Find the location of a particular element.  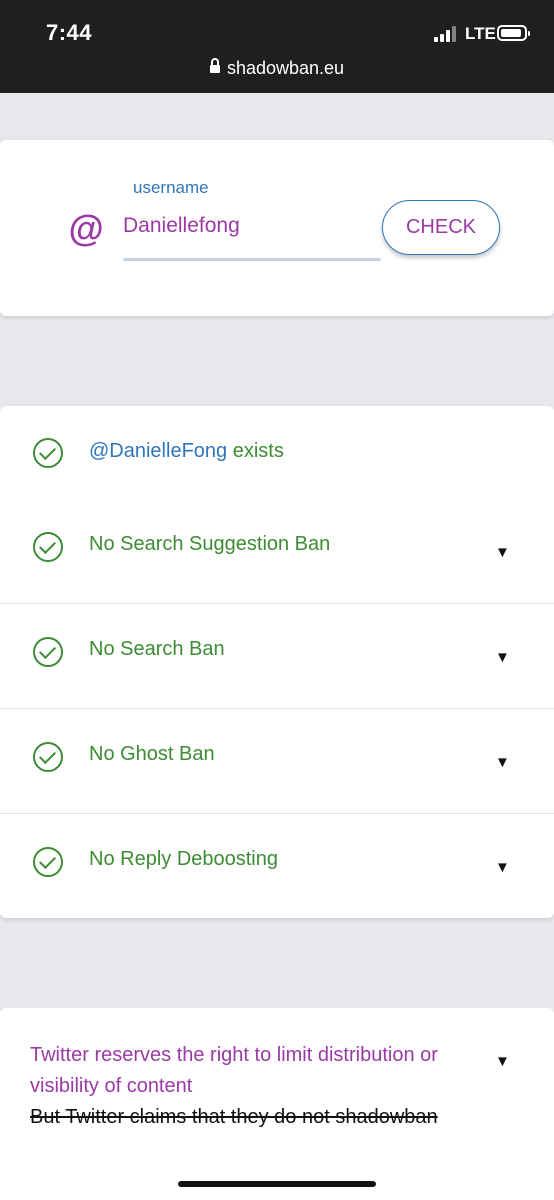

result-label: No Ghost Ban is located at coordinates (152, 754).